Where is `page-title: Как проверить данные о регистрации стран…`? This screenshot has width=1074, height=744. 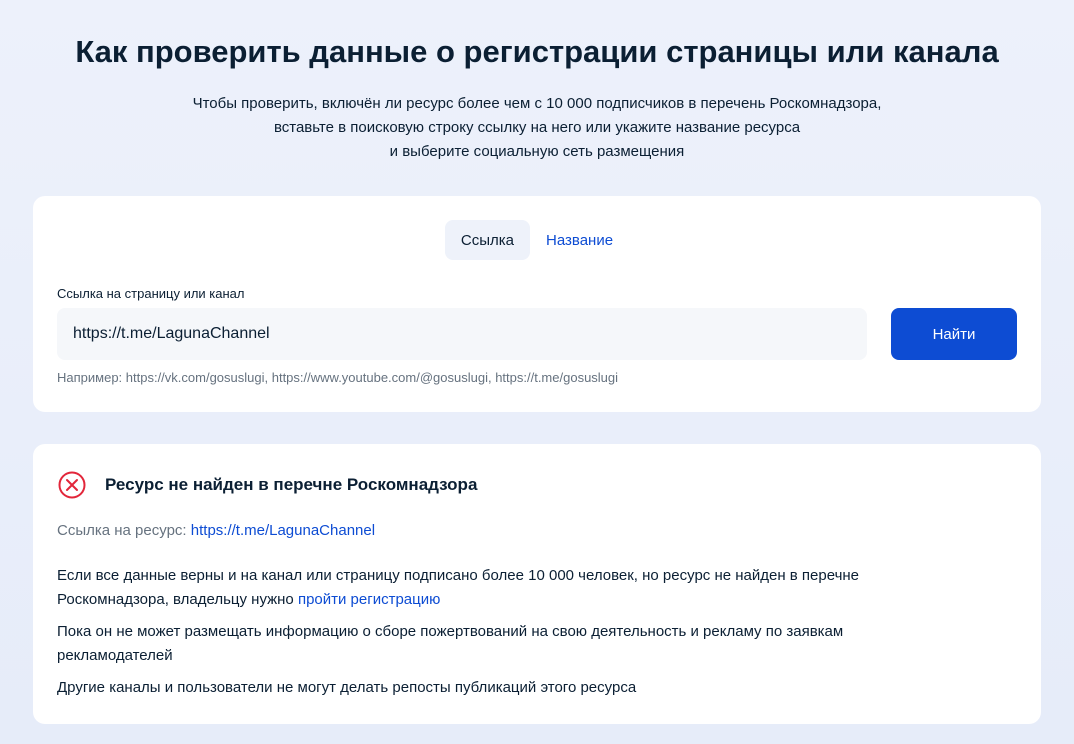
page-title: Как проверить данные о регистрации стран… is located at coordinates (537, 51).